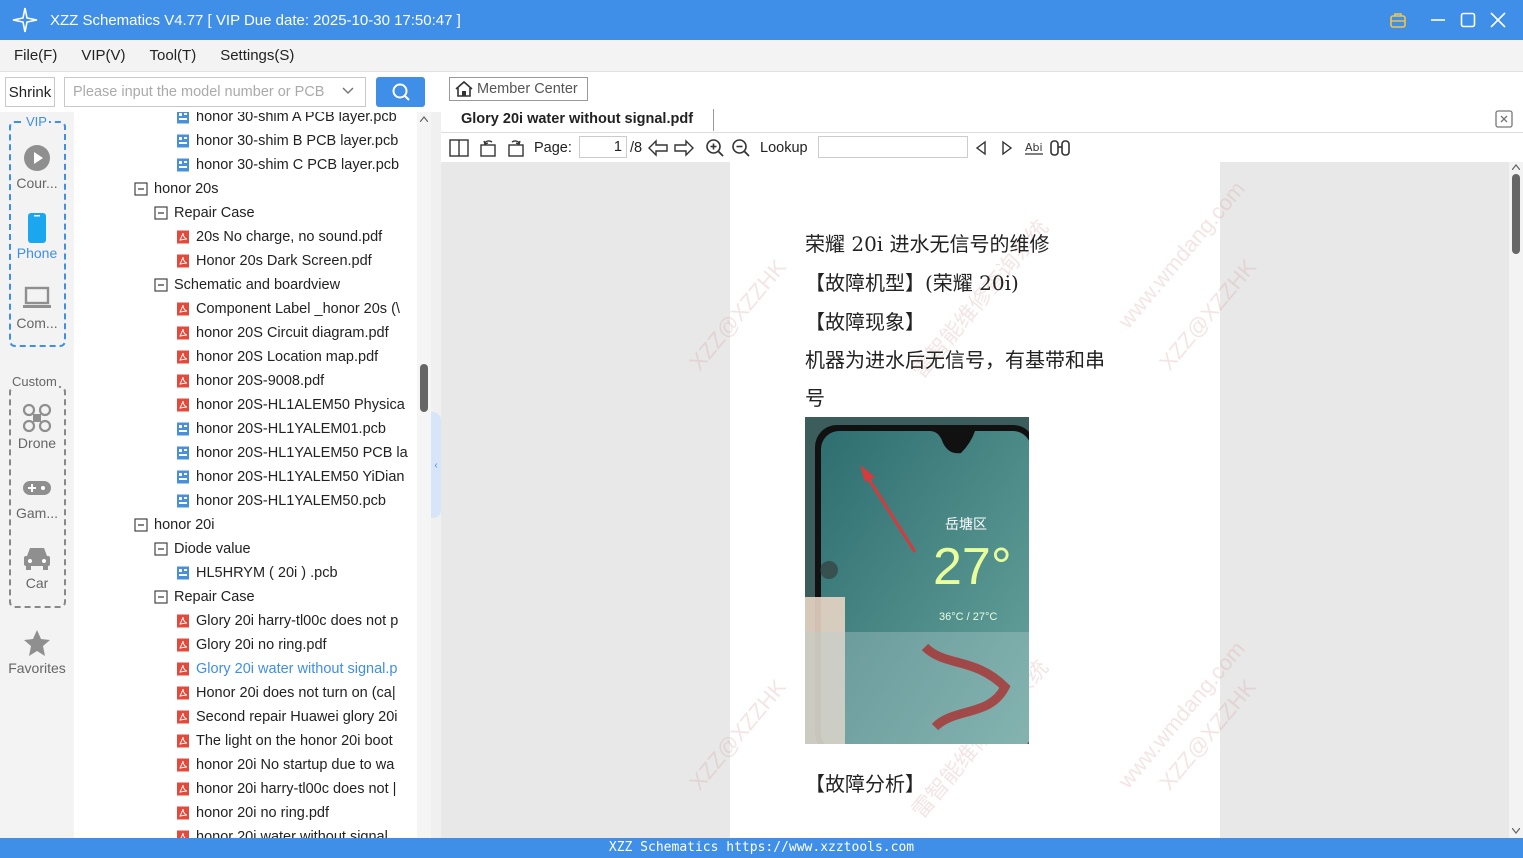 This screenshot has height=858, width=1523. Describe the element at coordinates (658, 148) in the screenshot. I see `prev-page-icon` at that location.